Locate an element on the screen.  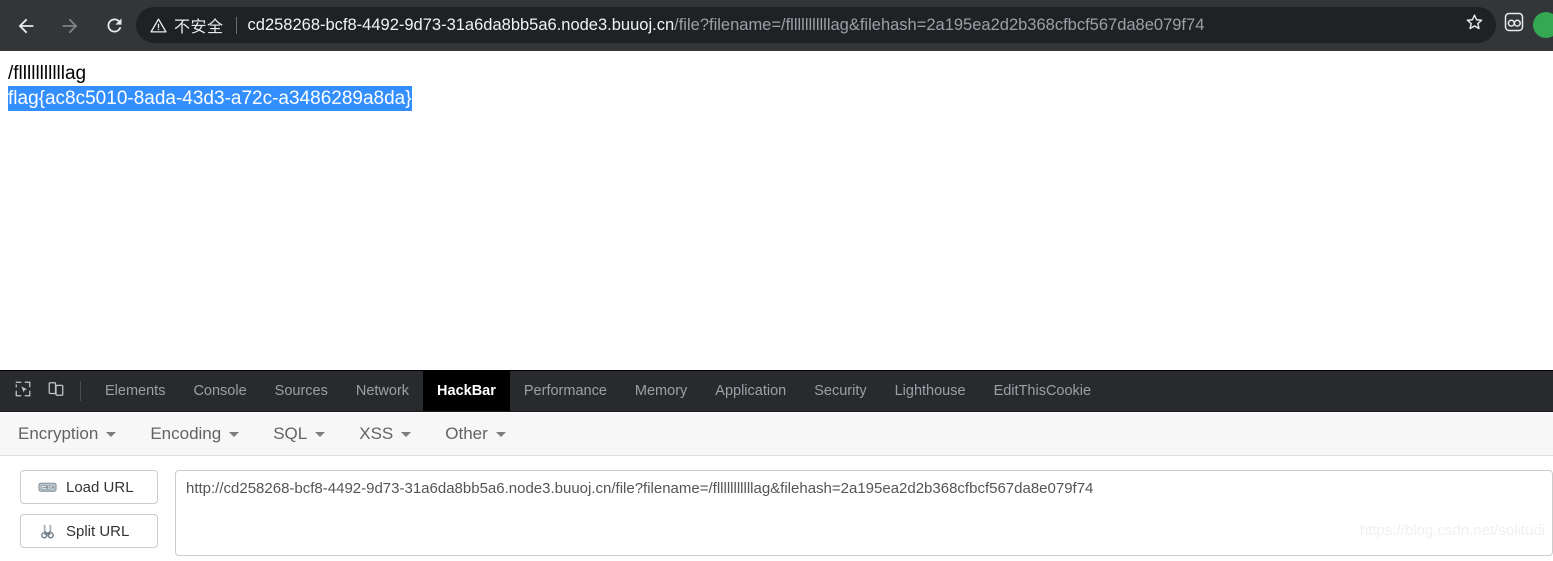
devtools-tab-label: Security is located at coordinates (840, 391).